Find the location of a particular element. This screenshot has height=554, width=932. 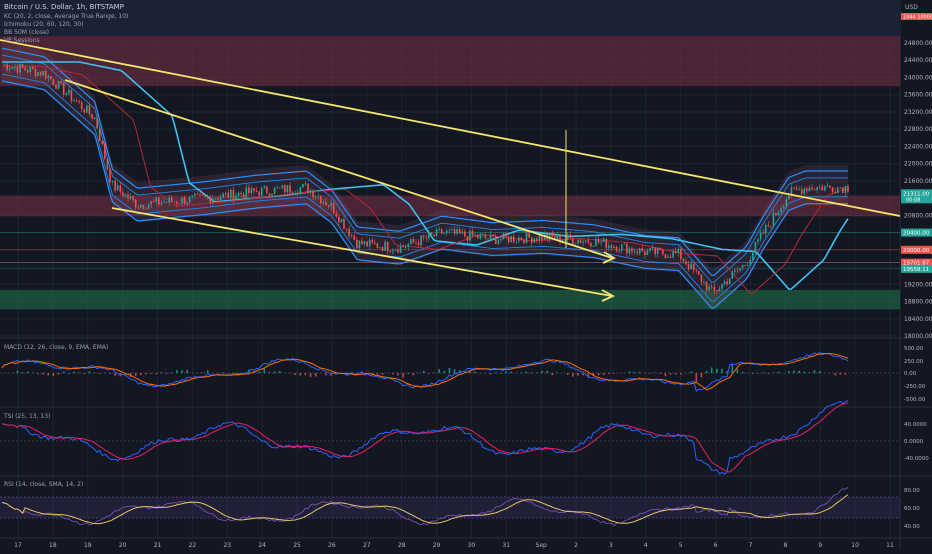

rsi-axis-label: 60.00 is located at coordinates (912, 509).